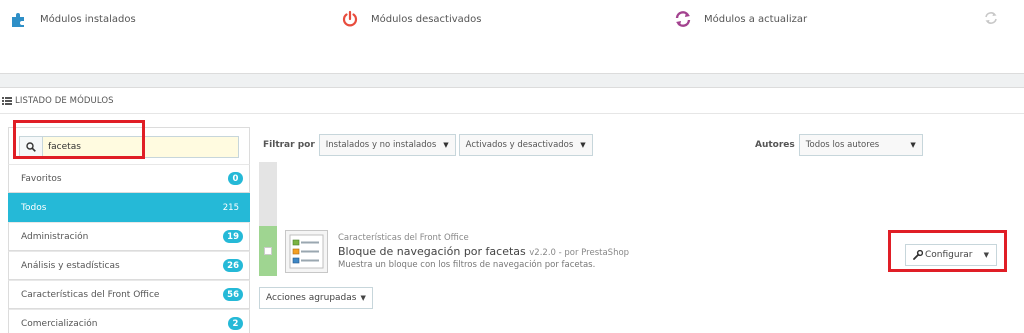  What do you see at coordinates (268, 194) in the screenshot?
I see `module-status-strip-empty` at bounding box center [268, 194].